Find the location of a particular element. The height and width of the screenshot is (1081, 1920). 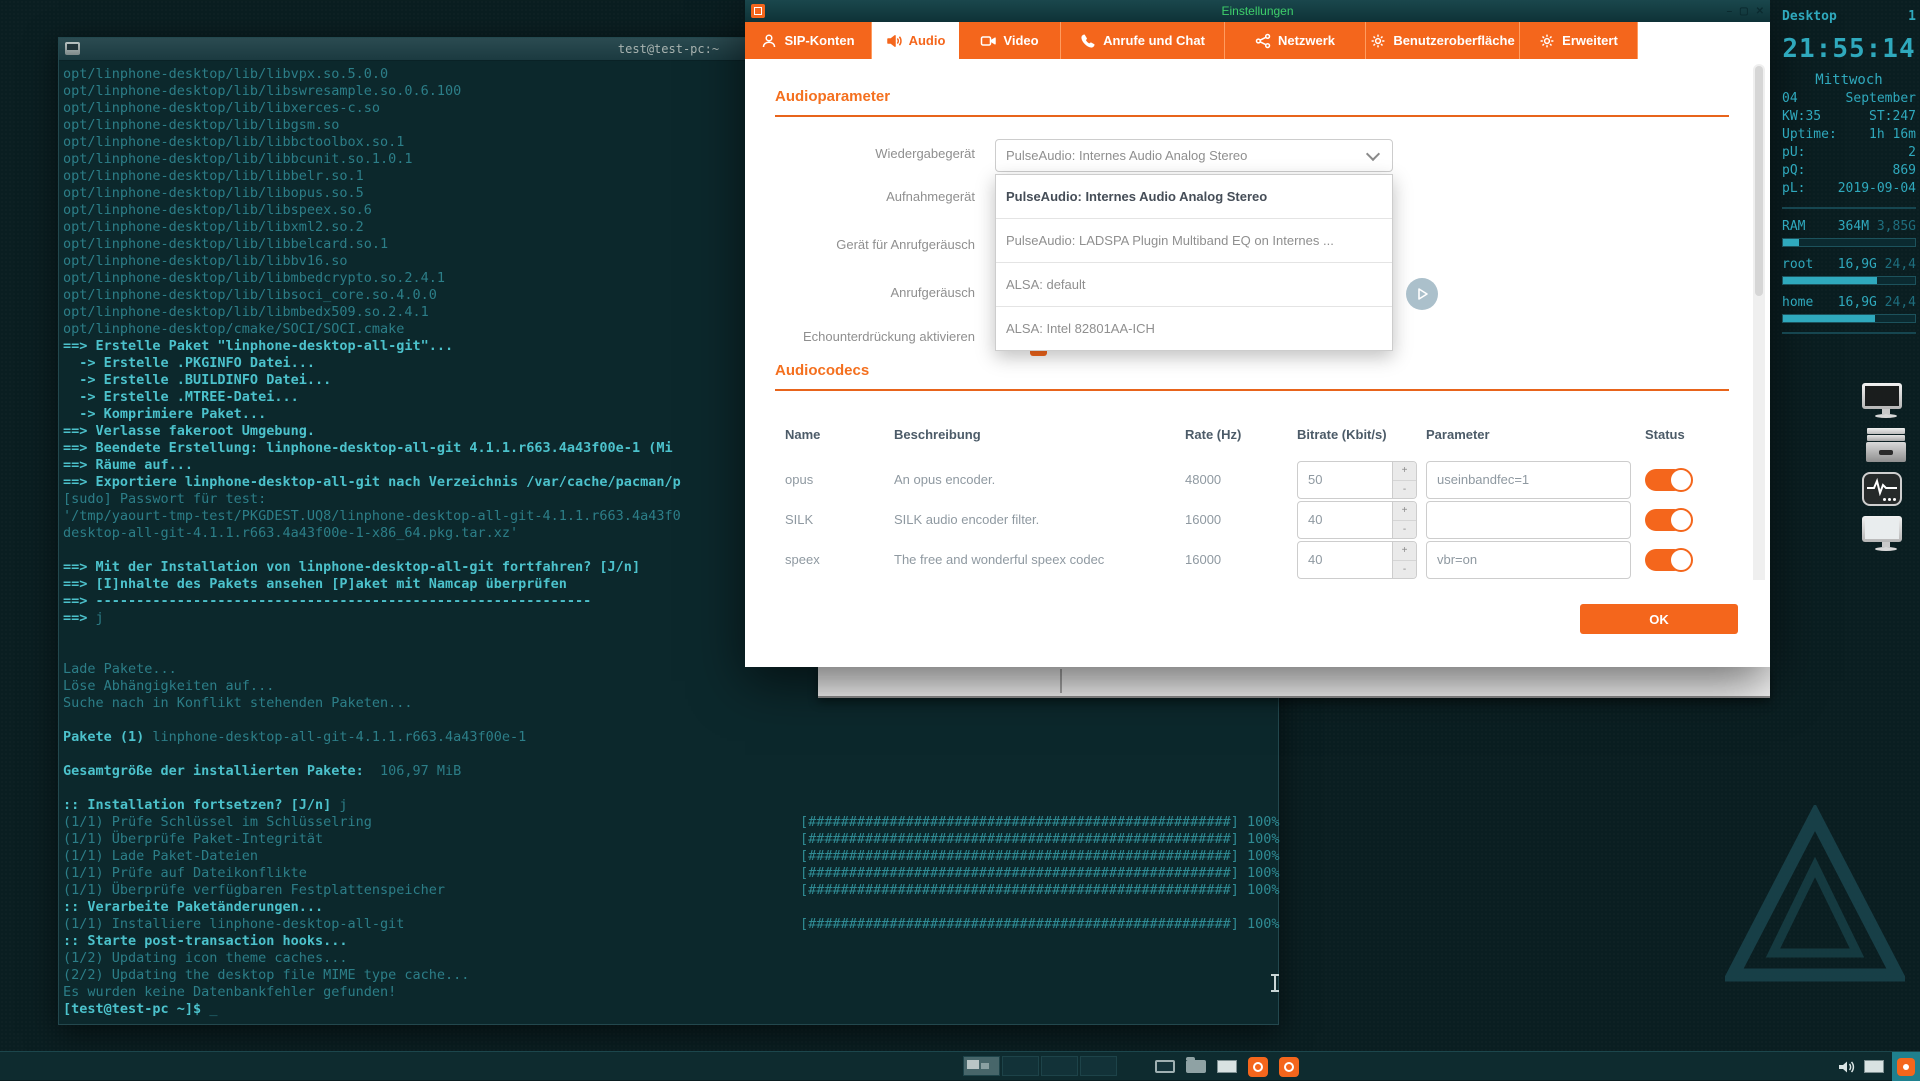

parameter-input: useinbandfec=1 is located at coordinates (1528, 480).